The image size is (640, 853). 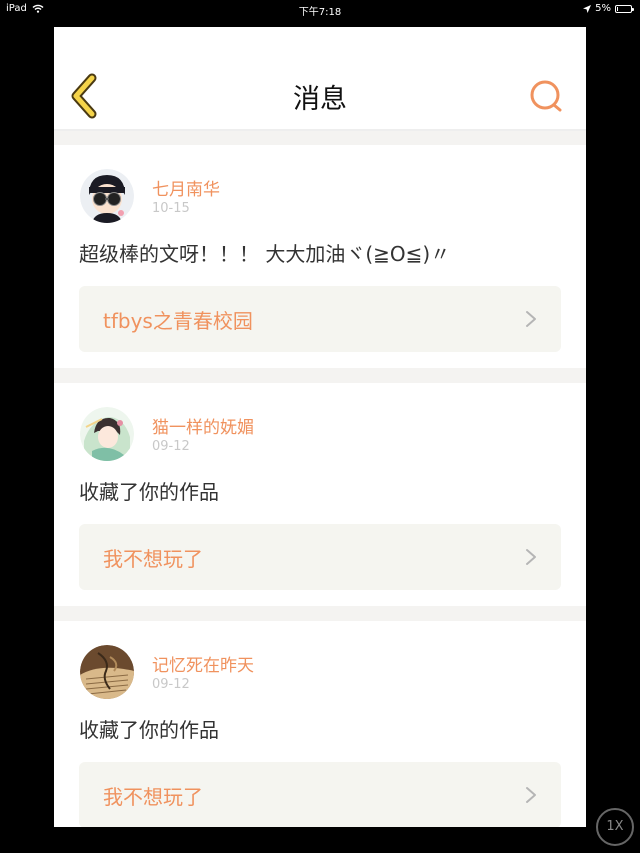 What do you see at coordinates (203, 663) in the screenshot?
I see `user-name: 记忆死在昨天` at bounding box center [203, 663].